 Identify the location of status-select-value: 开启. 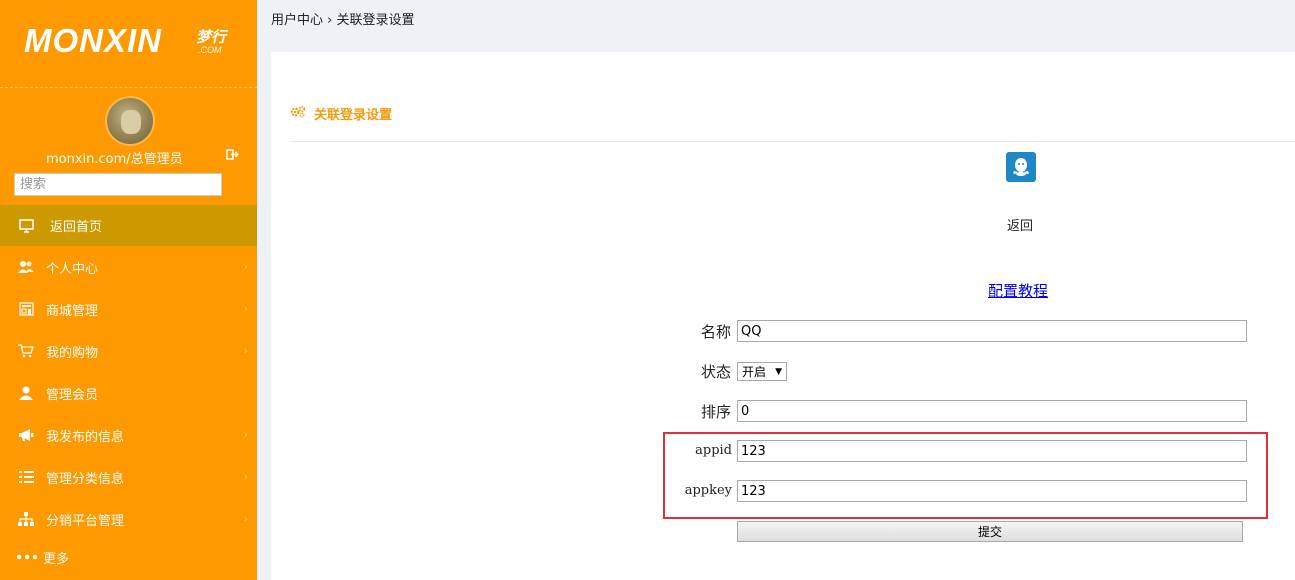
(754, 372).